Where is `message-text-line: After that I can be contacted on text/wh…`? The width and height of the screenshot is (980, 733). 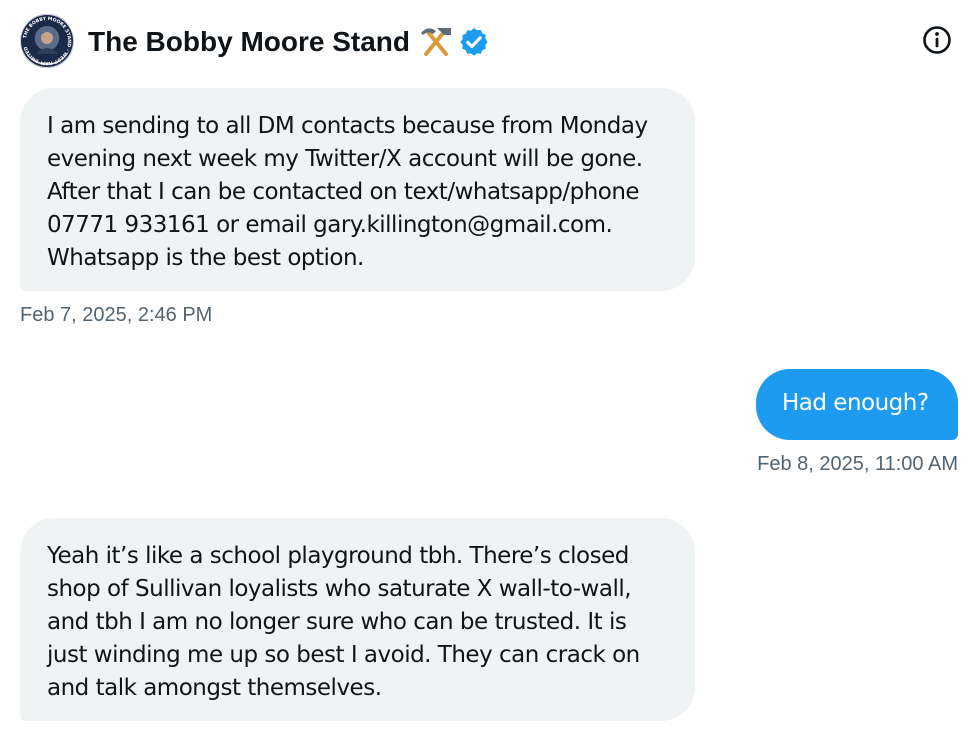
message-text-line: After that I can be contacted on text/wh… is located at coordinates (343, 192).